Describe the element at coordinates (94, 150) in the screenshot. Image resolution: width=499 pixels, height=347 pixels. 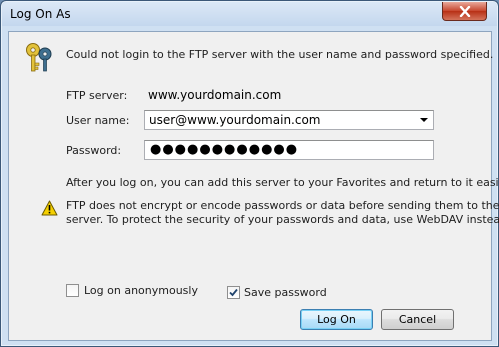
I see `password-label: Password:` at that location.